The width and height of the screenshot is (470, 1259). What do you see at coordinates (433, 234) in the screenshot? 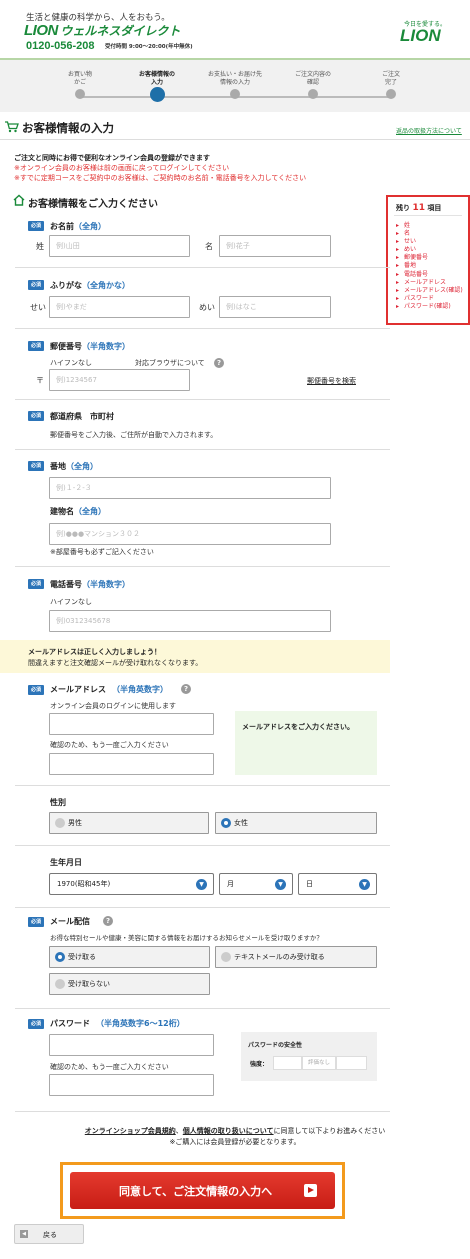
I see `remaining-item: 名` at bounding box center [433, 234].